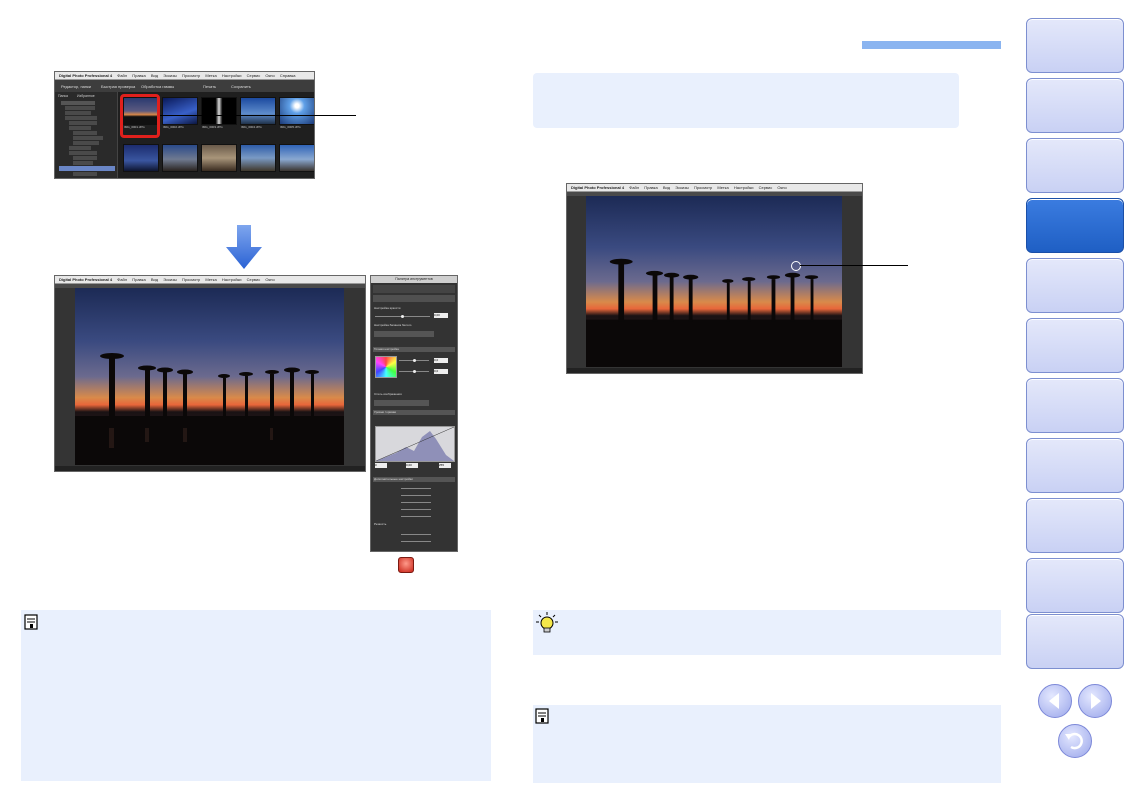 The width and height of the screenshot is (1132, 800). I want to click on toolbar-quick-check-button: Быстрая проверка, so click(118, 86).